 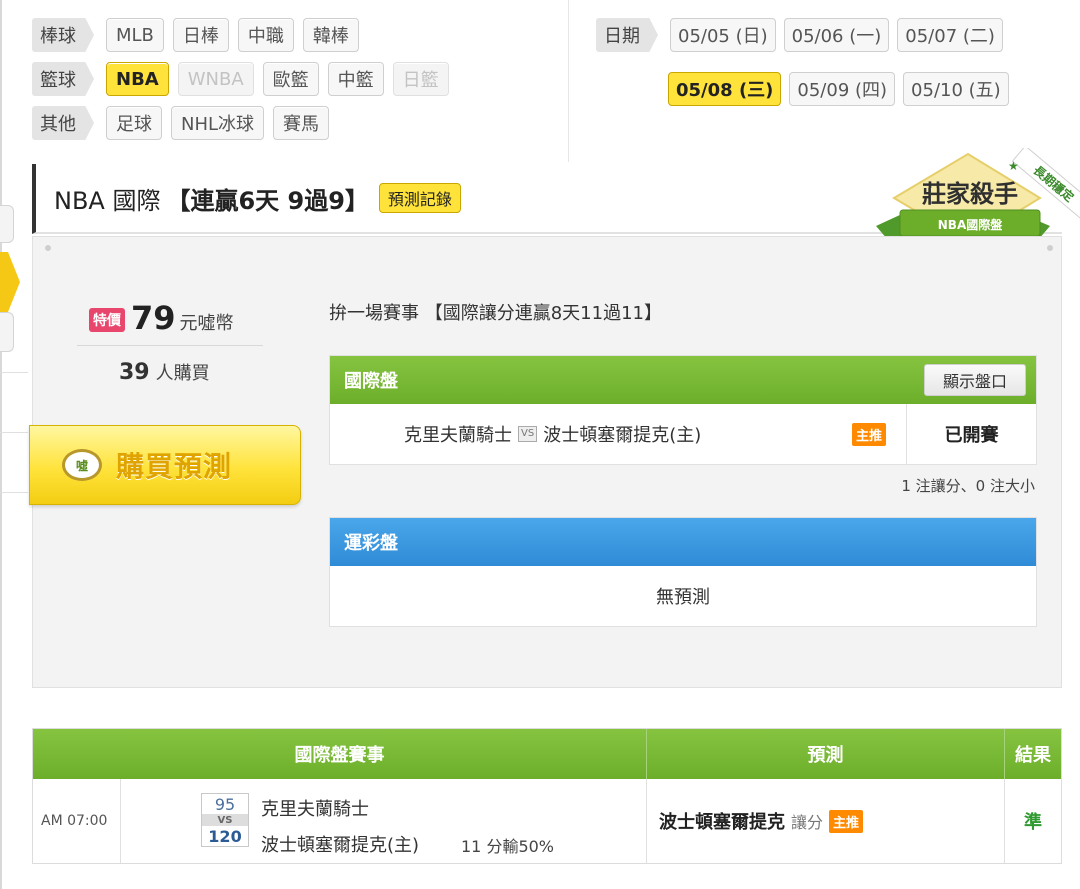 What do you see at coordinates (627, 35) in the screenshot?
I see `date-label: 日期` at bounding box center [627, 35].